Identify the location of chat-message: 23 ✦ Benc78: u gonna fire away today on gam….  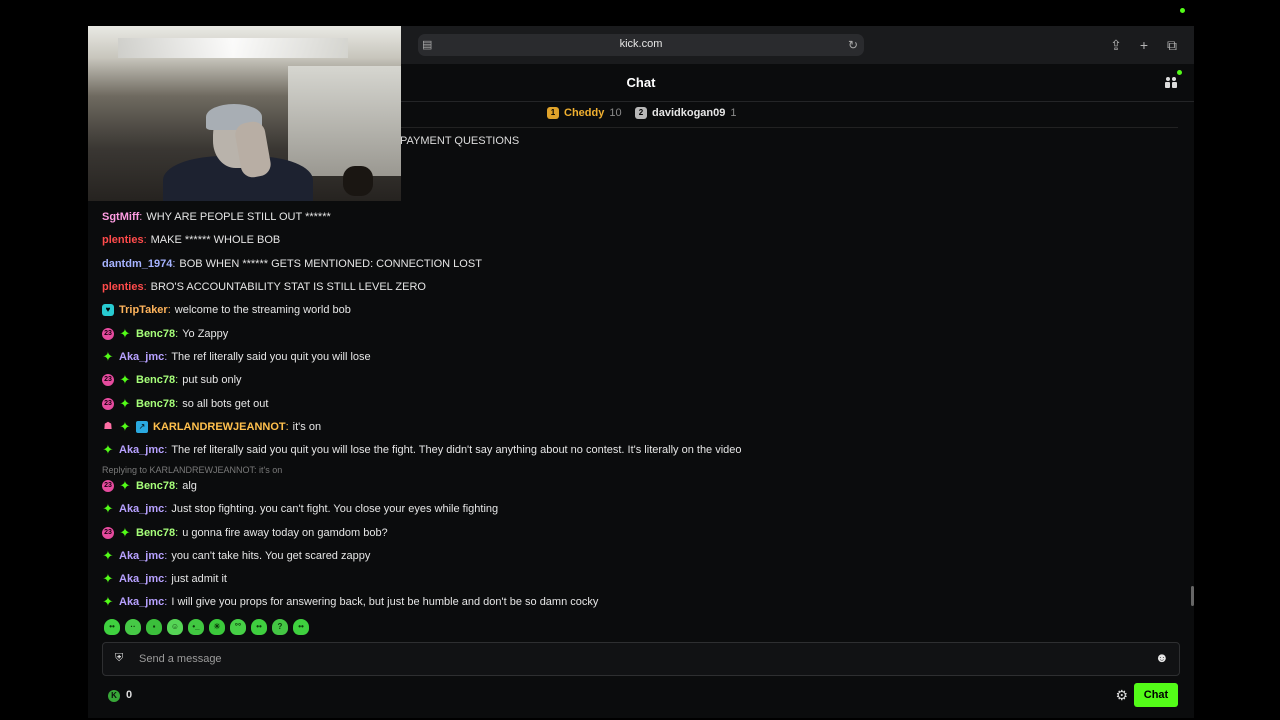
(245, 532).